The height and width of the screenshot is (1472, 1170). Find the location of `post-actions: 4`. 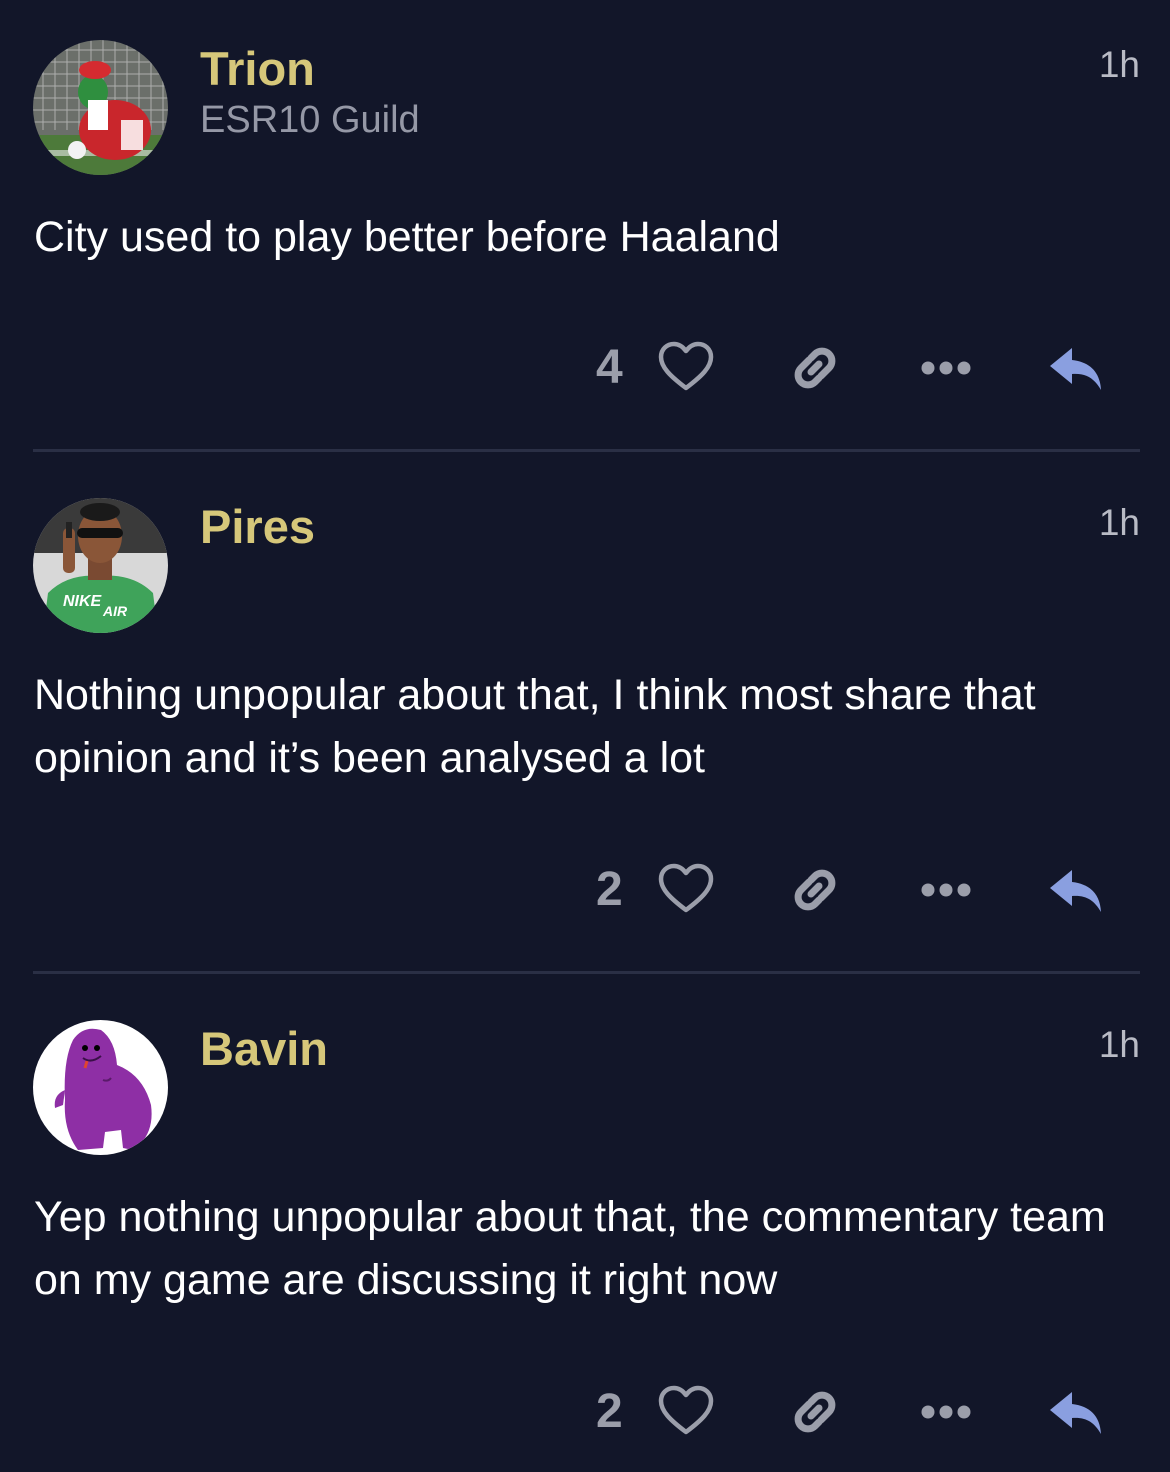

post-actions: 4 is located at coordinates (585, 368).